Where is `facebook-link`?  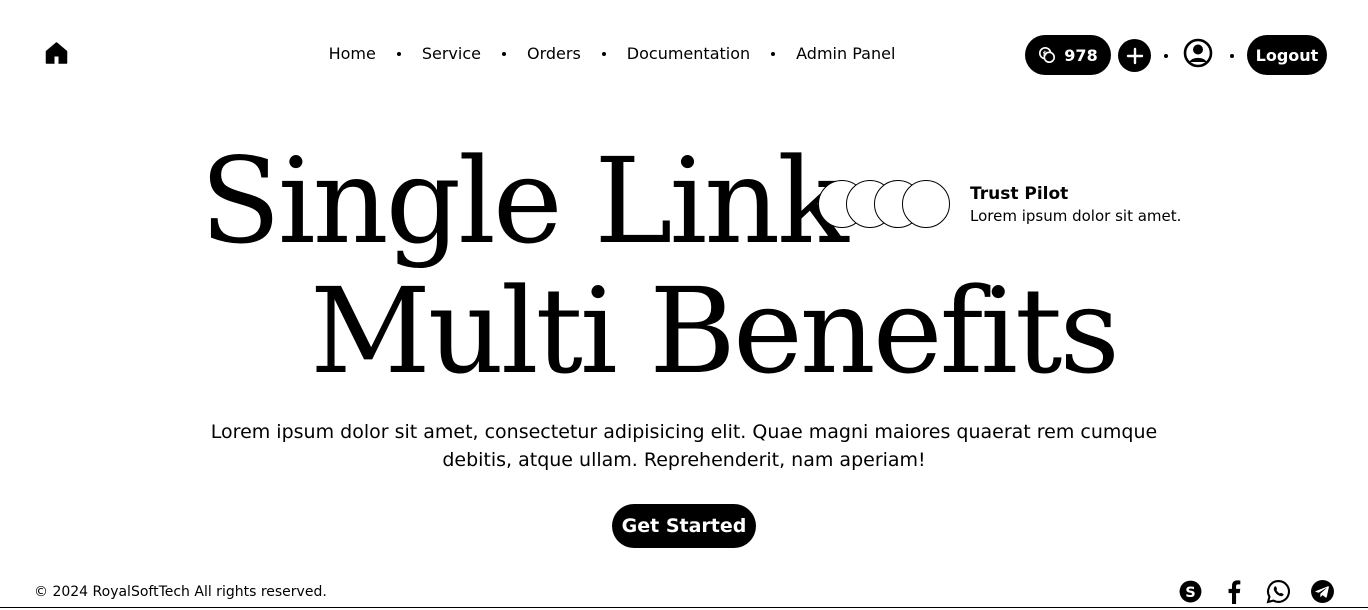 facebook-link is located at coordinates (1234, 591).